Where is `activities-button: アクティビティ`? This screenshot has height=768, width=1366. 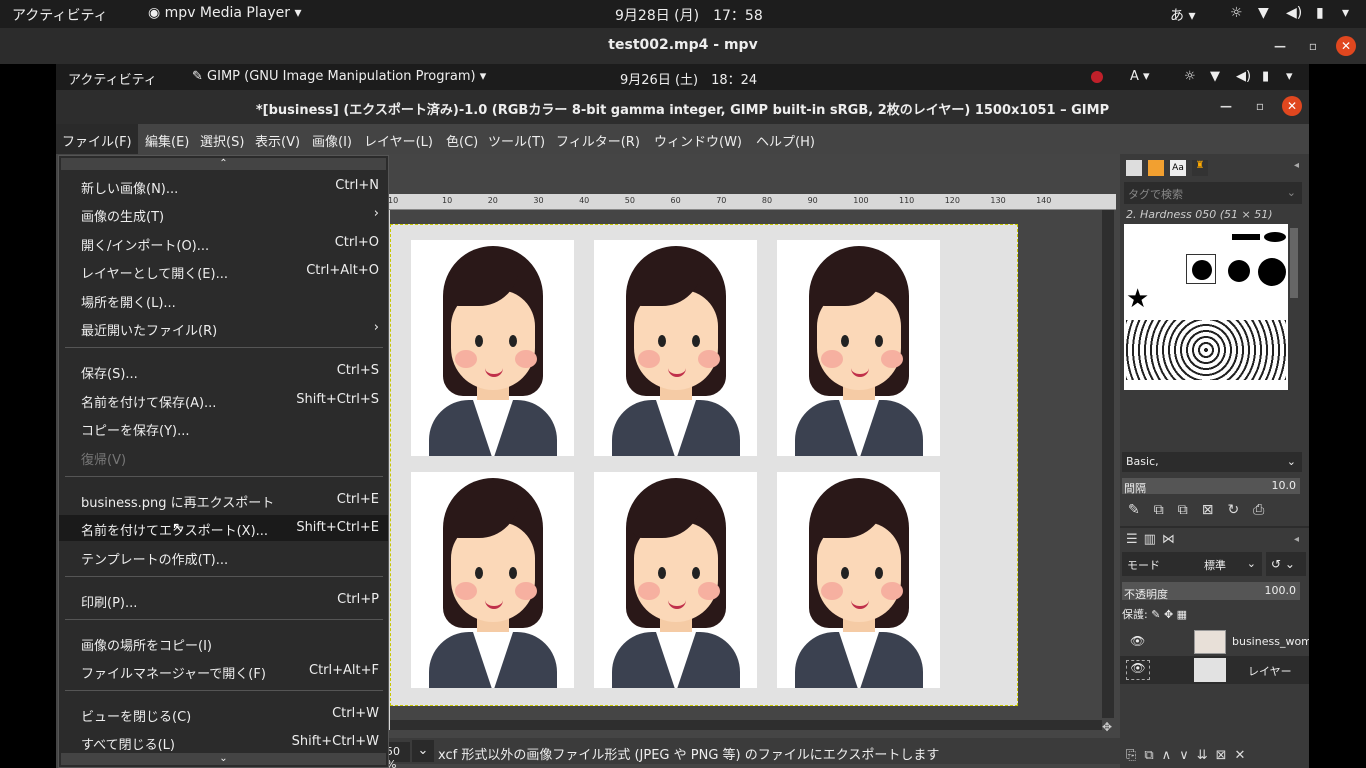
activities-button: アクティビティ is located at coordinates (60, 15).